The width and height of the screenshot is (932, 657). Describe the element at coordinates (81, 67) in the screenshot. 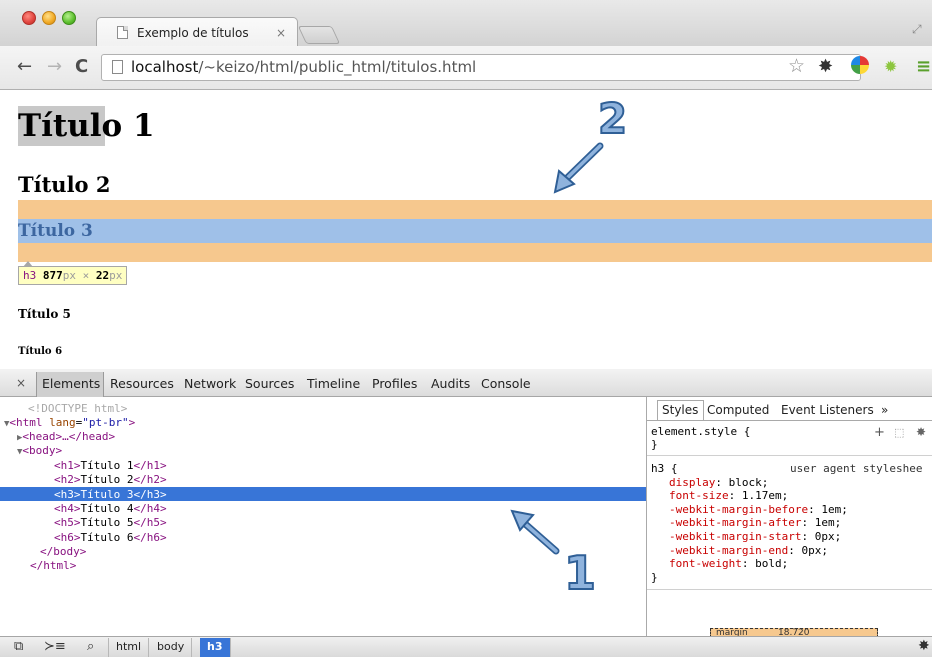

I see `reload-icon: C` at that location.